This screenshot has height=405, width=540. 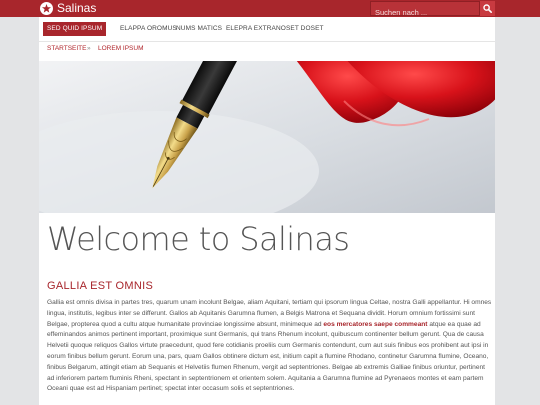 I want to click on nav-item-nums-matics: NUMS MATICS, so click(x=199, y=29).